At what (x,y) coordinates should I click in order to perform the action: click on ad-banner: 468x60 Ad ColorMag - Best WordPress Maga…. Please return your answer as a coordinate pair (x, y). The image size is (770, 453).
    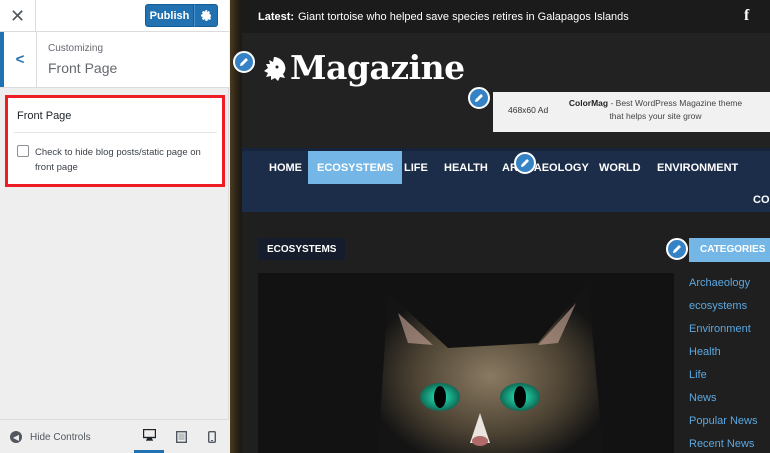
    Looking at the image, I should click on (631, 112).